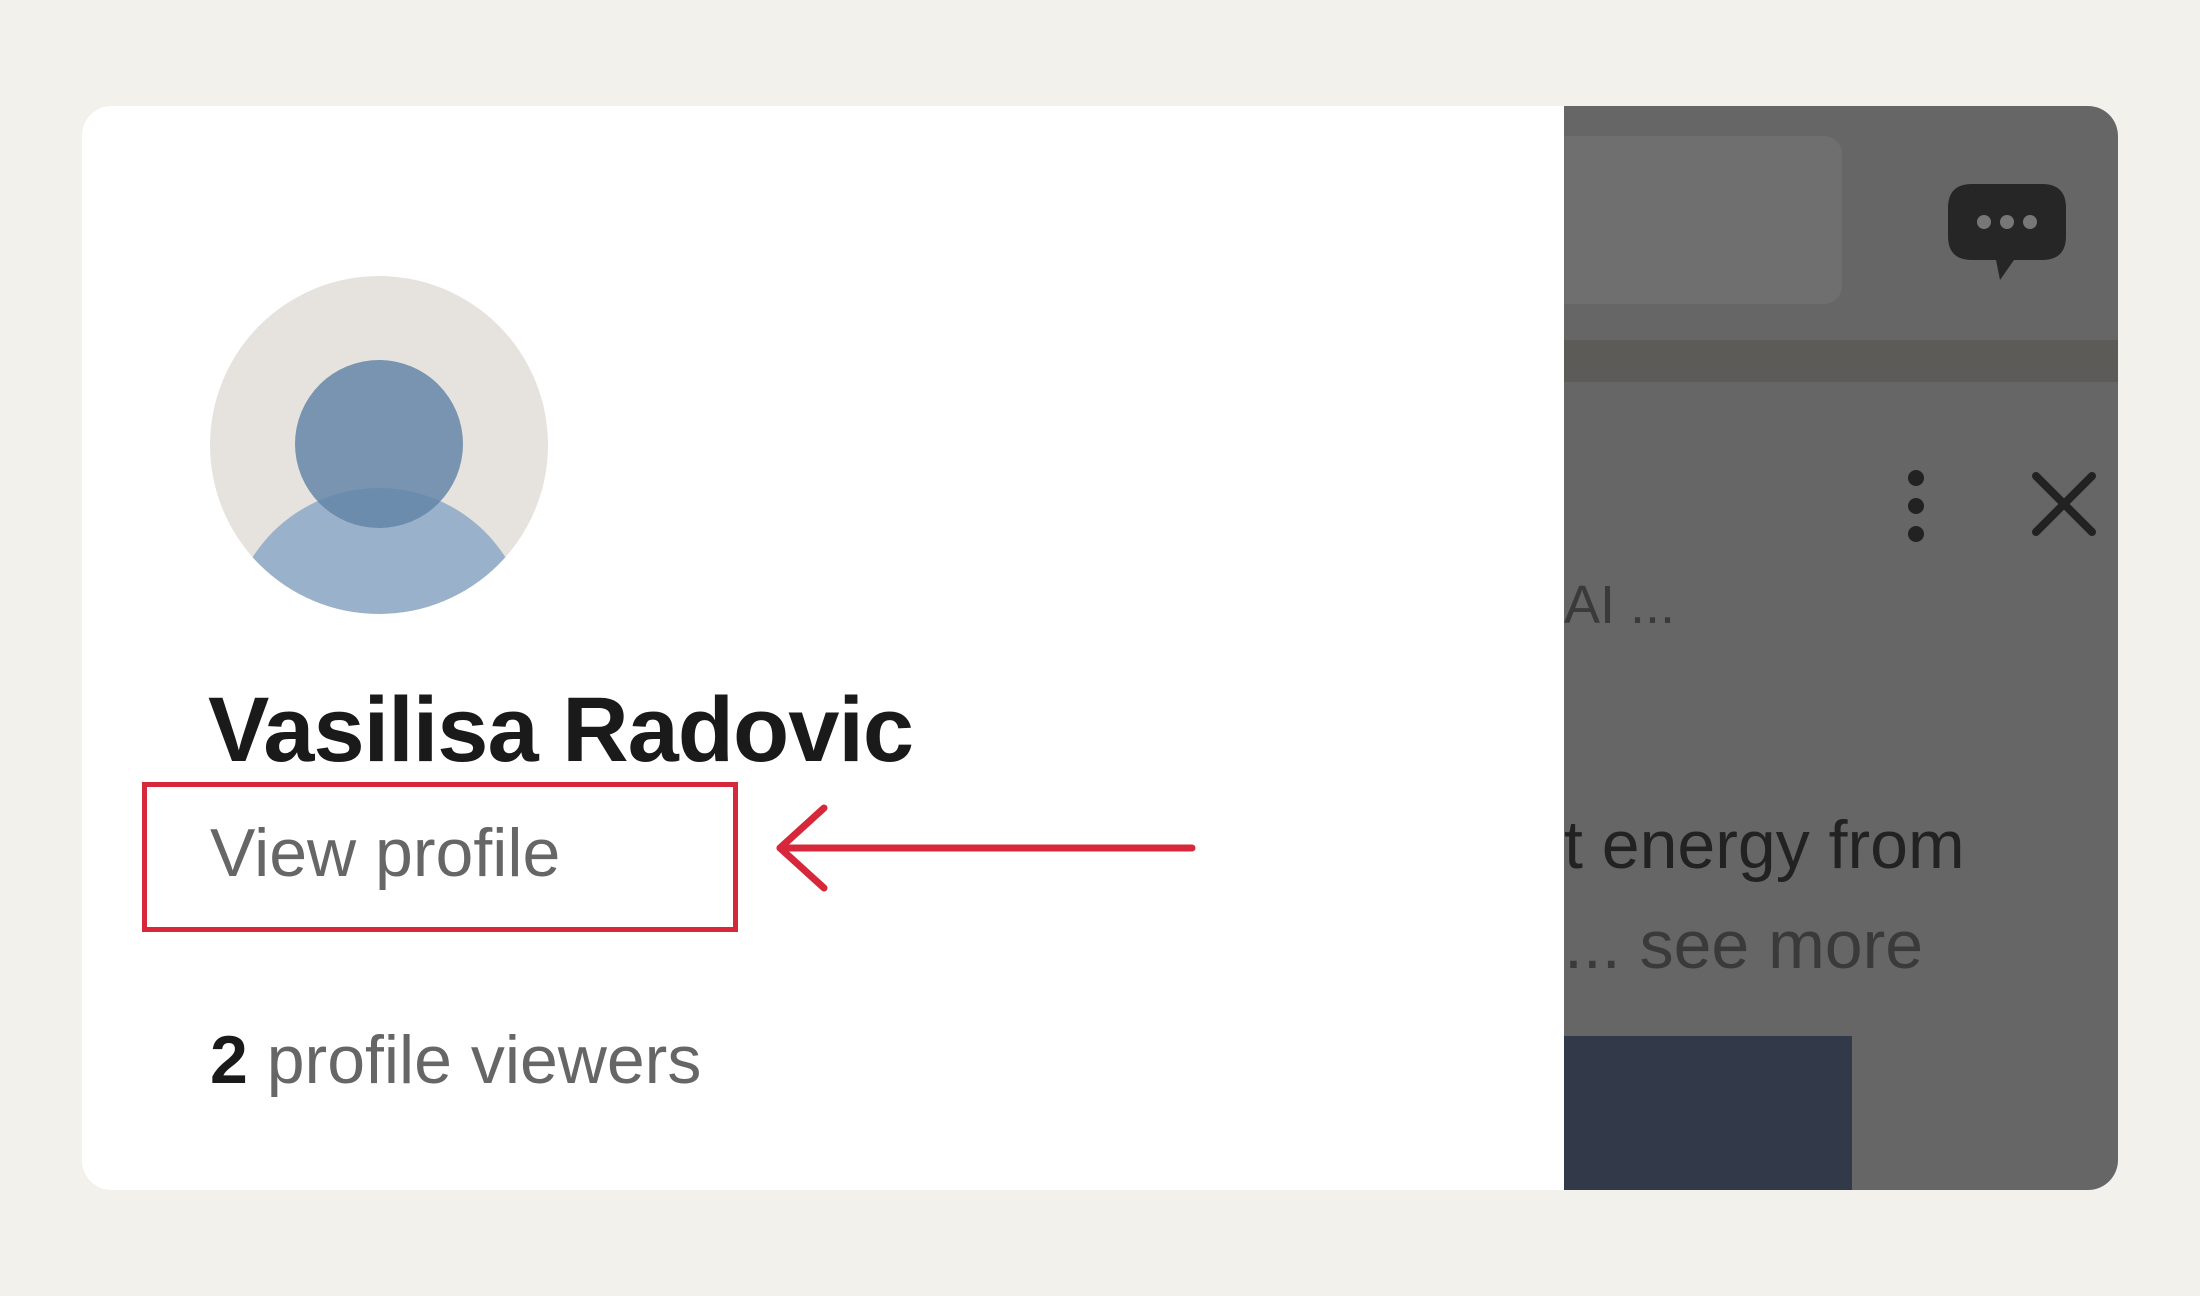 The height and width of the screenshot is (1296, 2200). Describe the element at coordinates (1841, 361) in the screenshot. I see `feed-divider` at that location.